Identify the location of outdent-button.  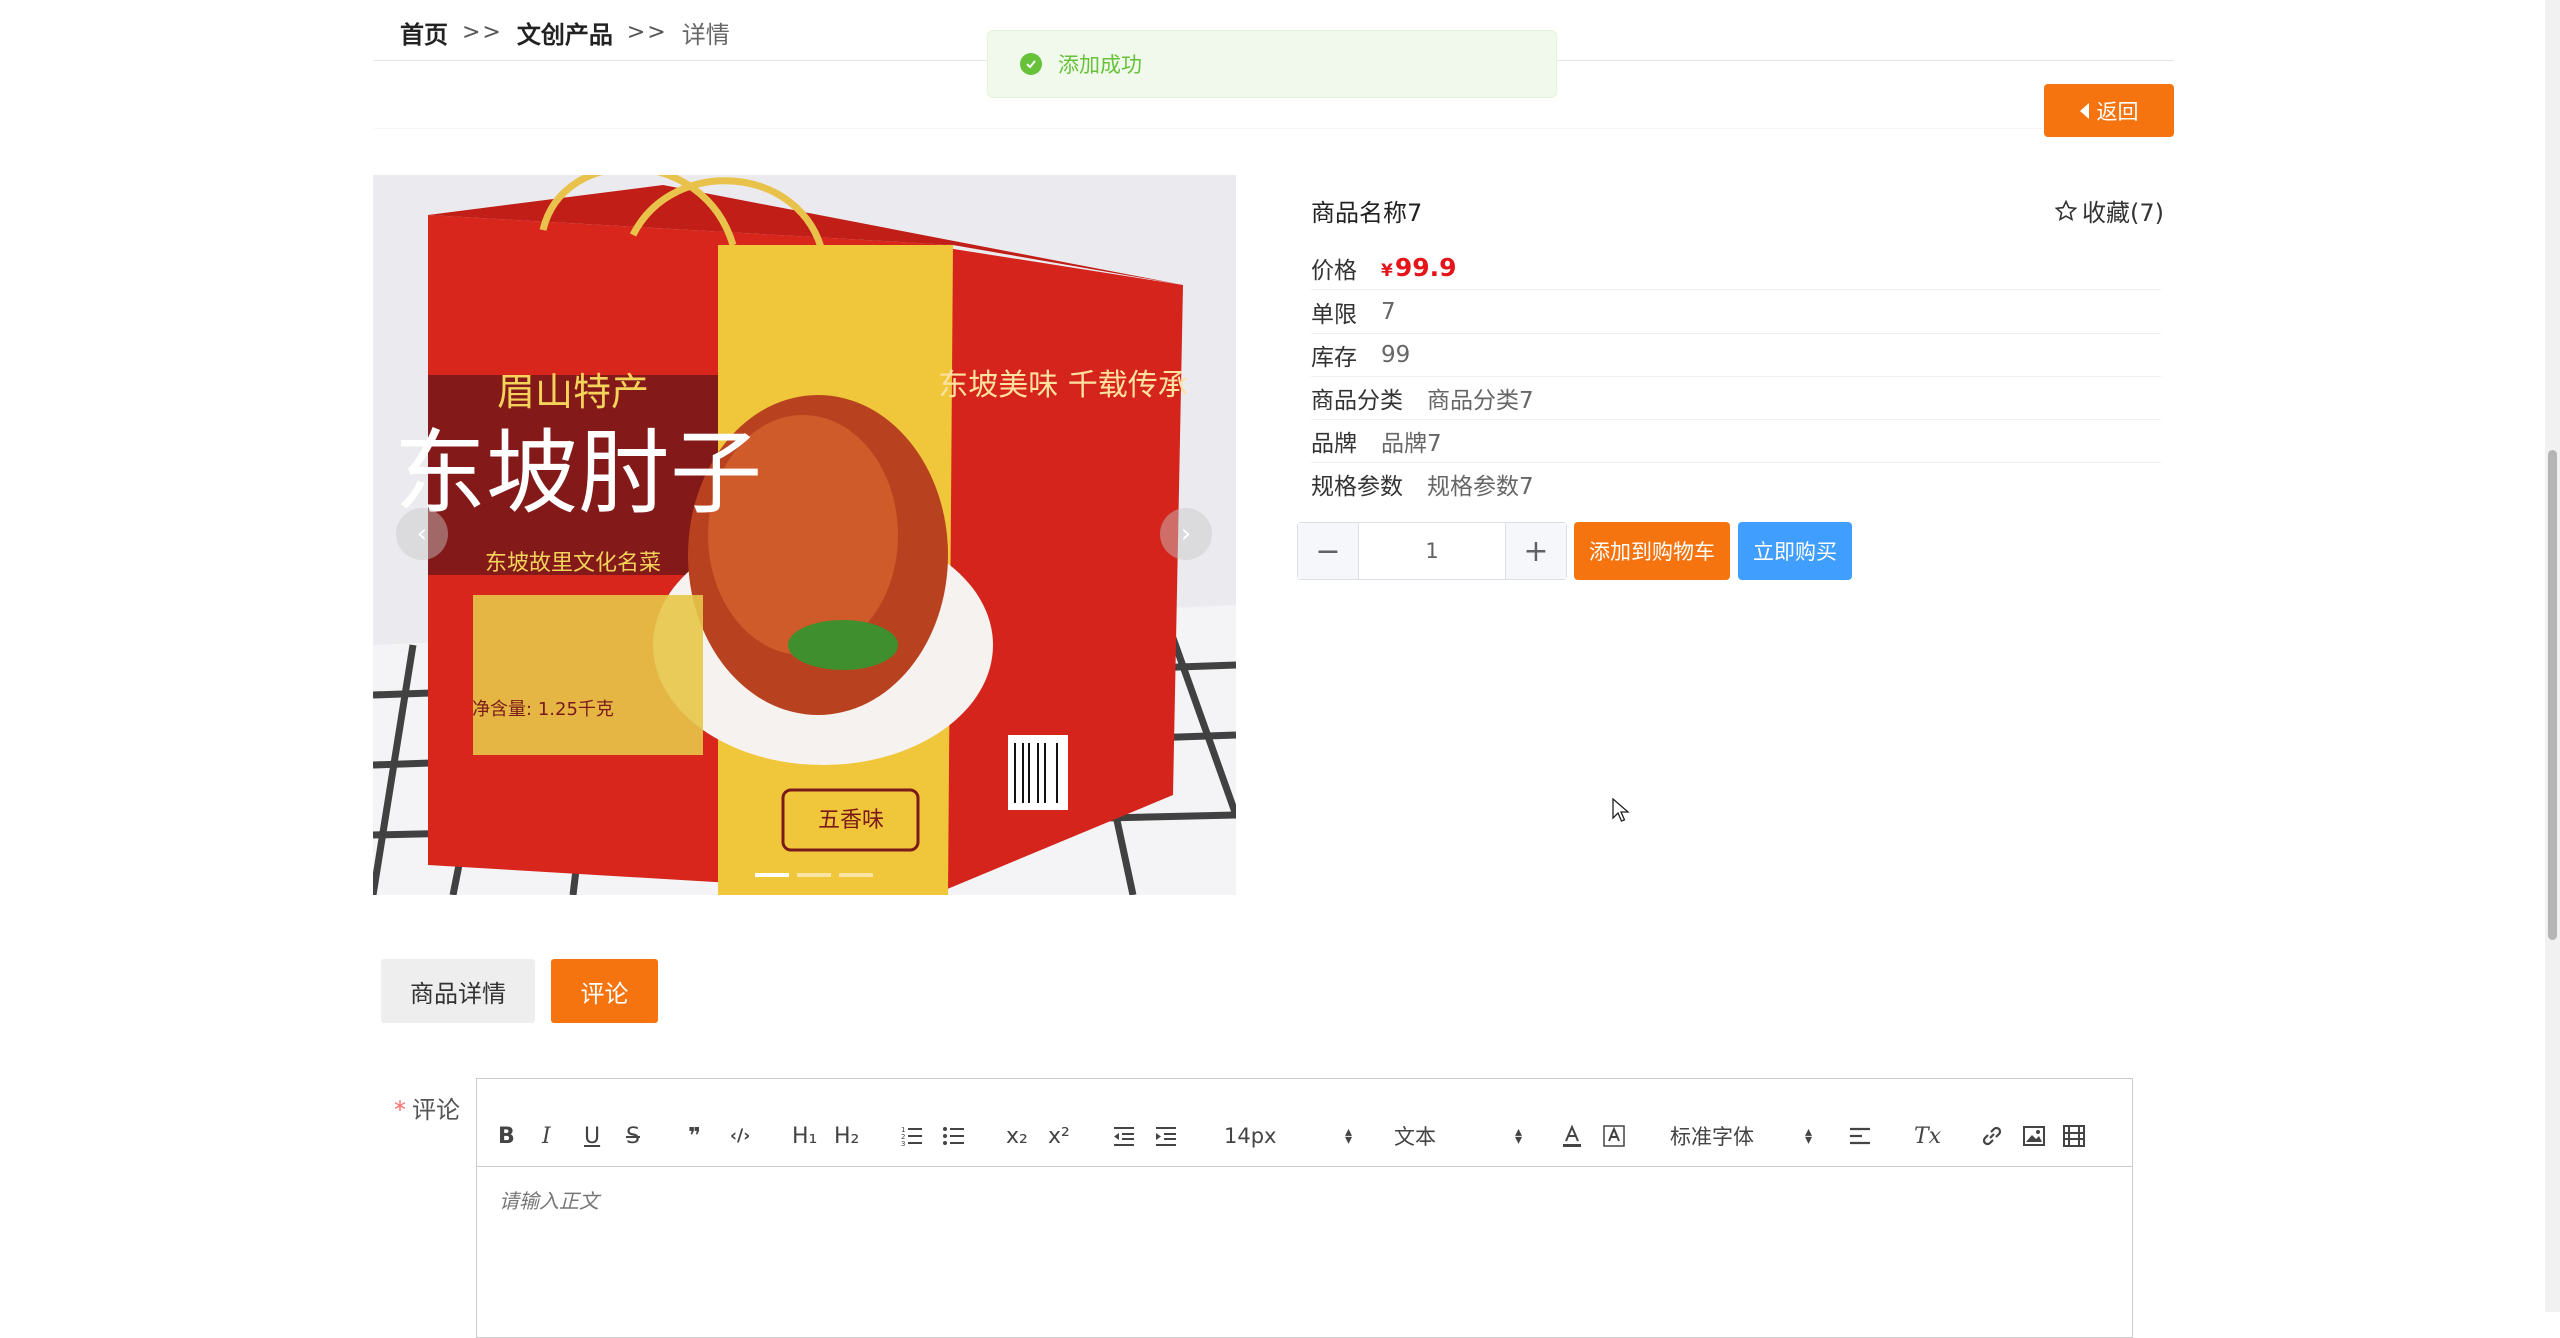
(1124, 1136).